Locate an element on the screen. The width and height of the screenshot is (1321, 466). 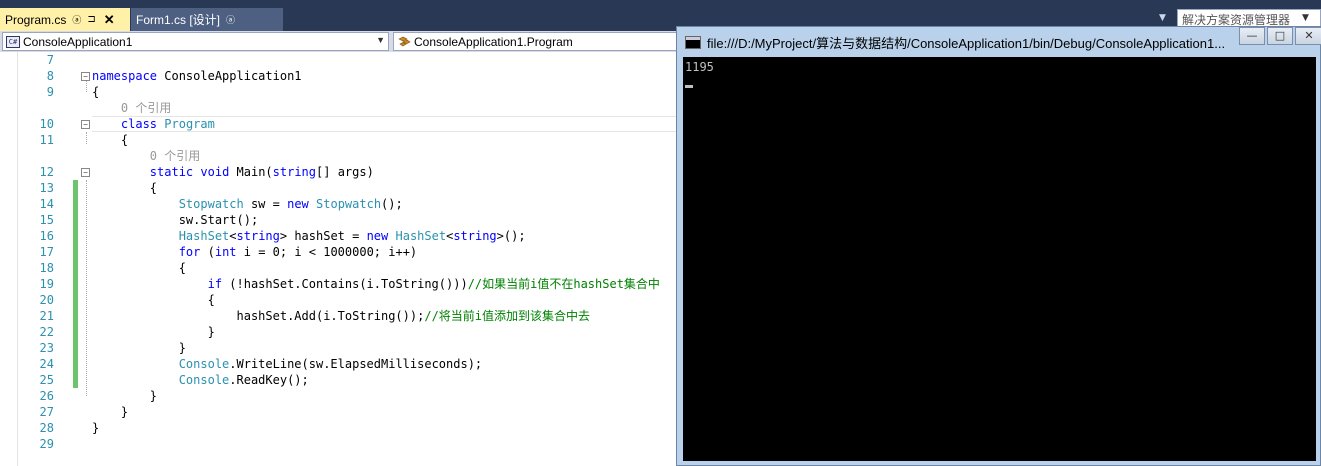
code-text: 0 个引用 is located at coordinates (131, 108).